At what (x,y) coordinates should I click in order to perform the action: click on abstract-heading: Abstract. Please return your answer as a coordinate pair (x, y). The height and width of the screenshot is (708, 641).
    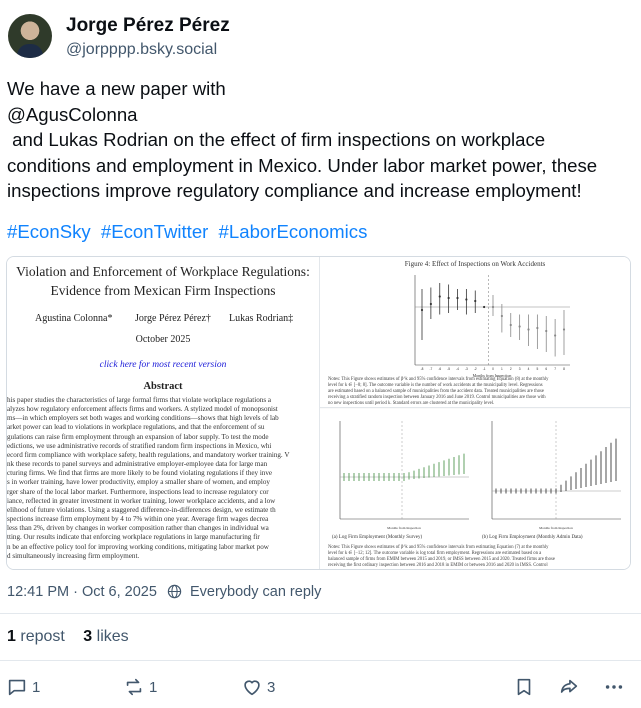
    Looking at the image, I should click on (163, 386).